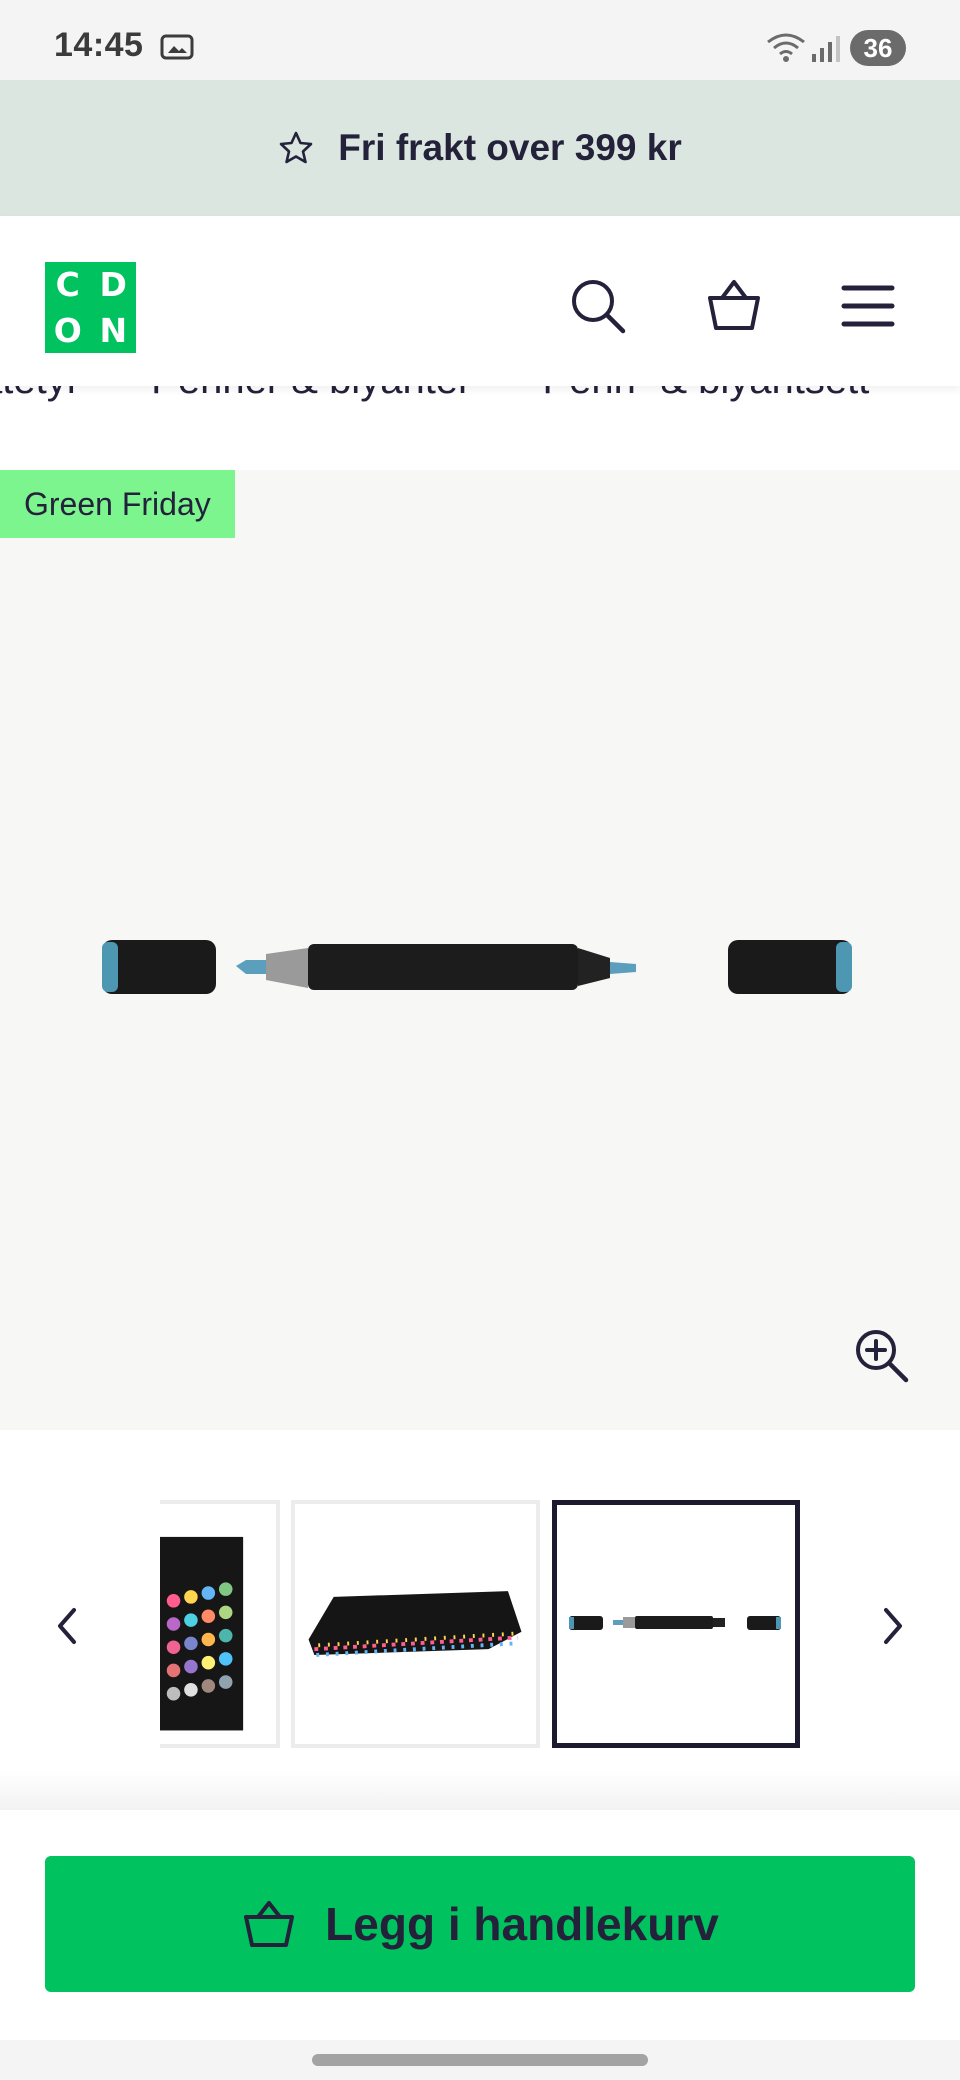  Describe the element at coordinates (99, 45) in the screenshot. I see `status-time: 14:45` at that location.